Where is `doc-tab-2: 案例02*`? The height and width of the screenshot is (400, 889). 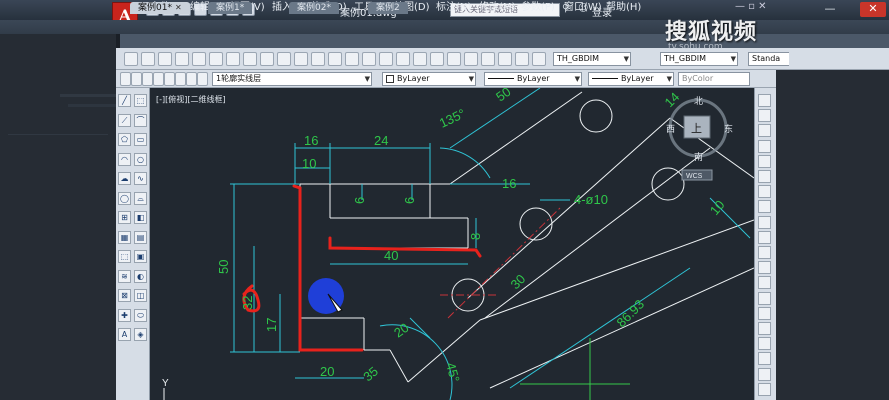 doc-tab-2: 案例02* is located at coordinates (314, 8).